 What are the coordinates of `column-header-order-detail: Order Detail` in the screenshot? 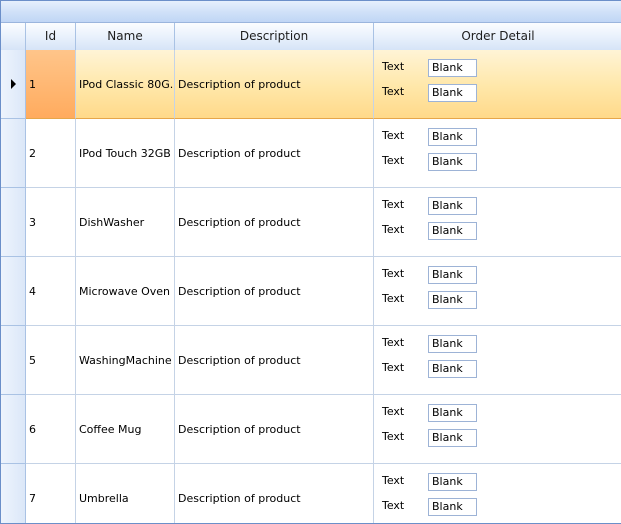 It's located at (497, 36).